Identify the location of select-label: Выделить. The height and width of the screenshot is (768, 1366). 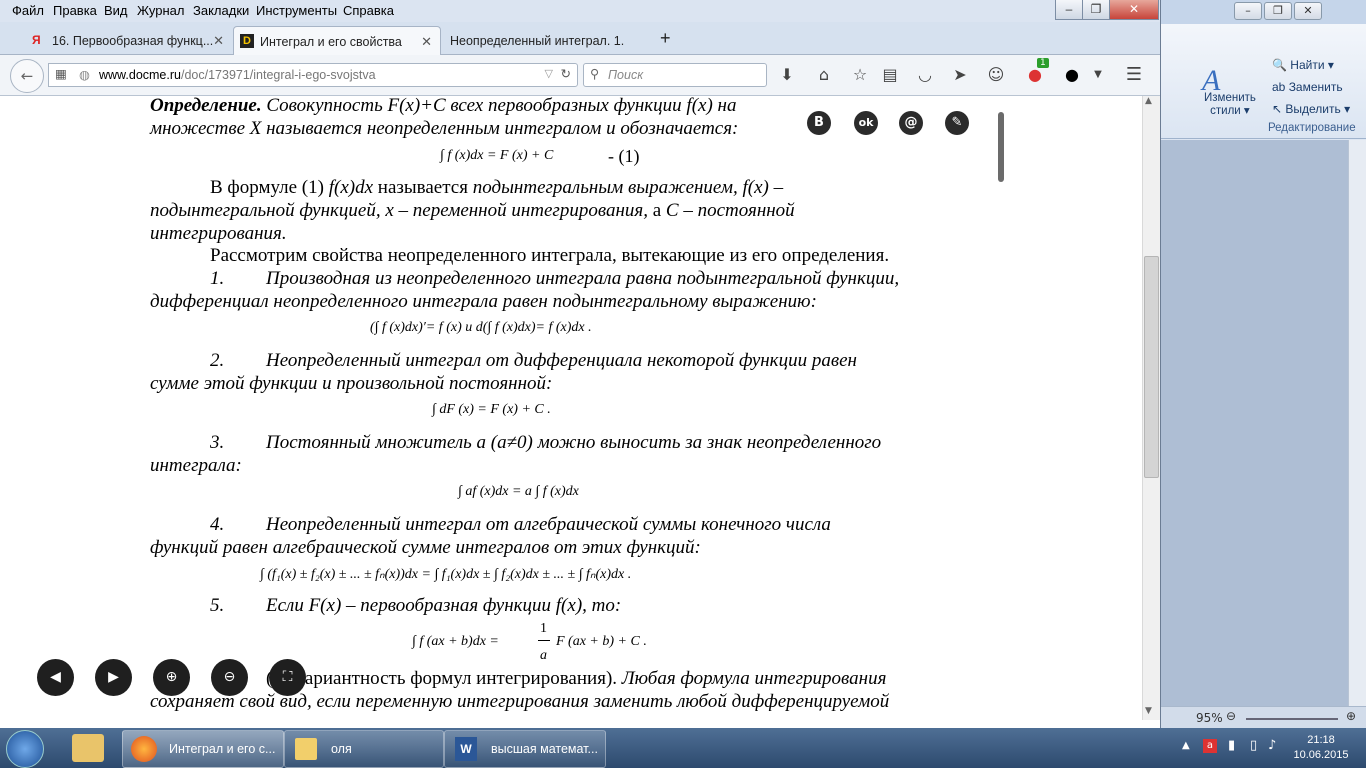
(1313, 109).